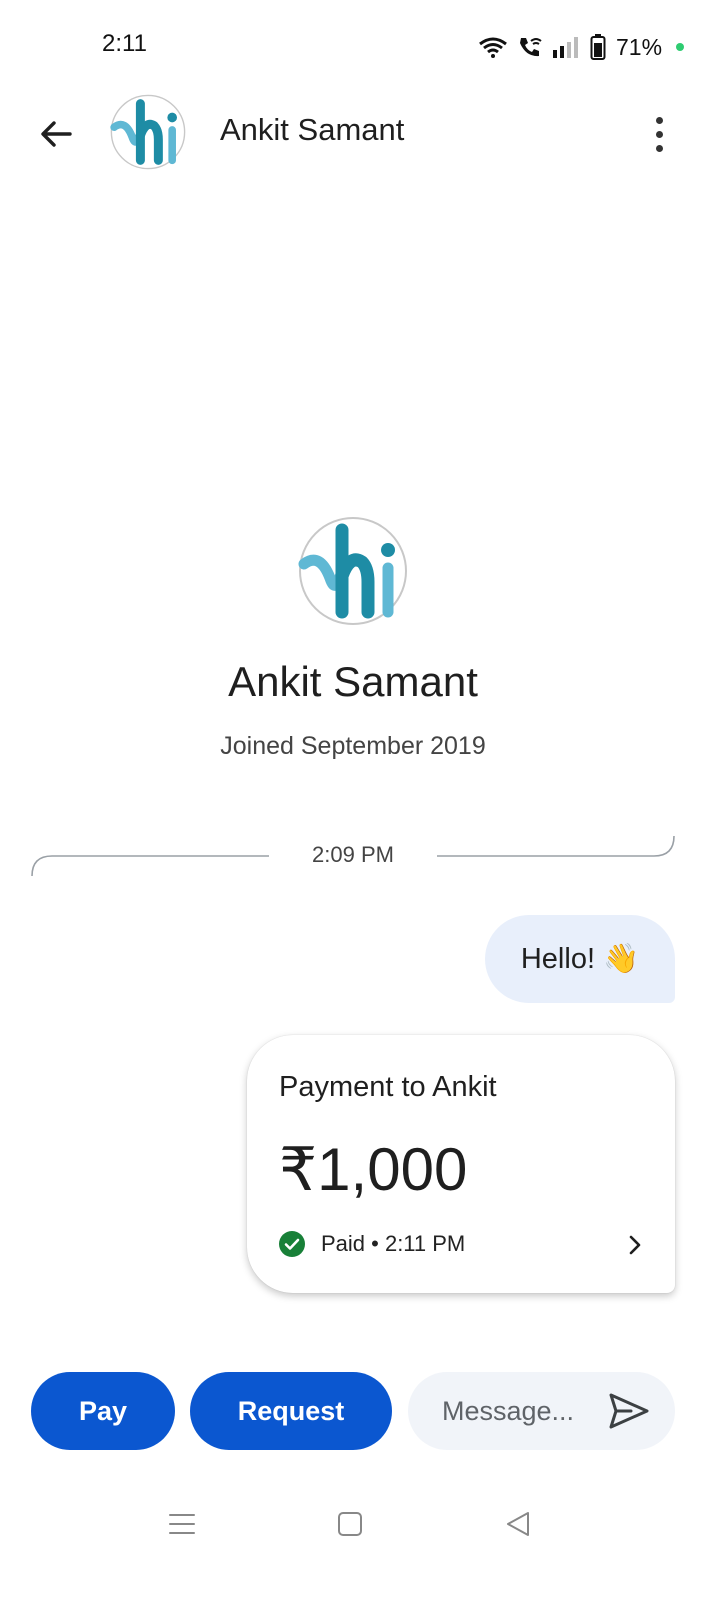 This screenshot has height=1600, width=720. What do you see at coordinates (531, 47) in the screenshot?
I see `wifi-calling-icon` at bounding box center [531, 47].